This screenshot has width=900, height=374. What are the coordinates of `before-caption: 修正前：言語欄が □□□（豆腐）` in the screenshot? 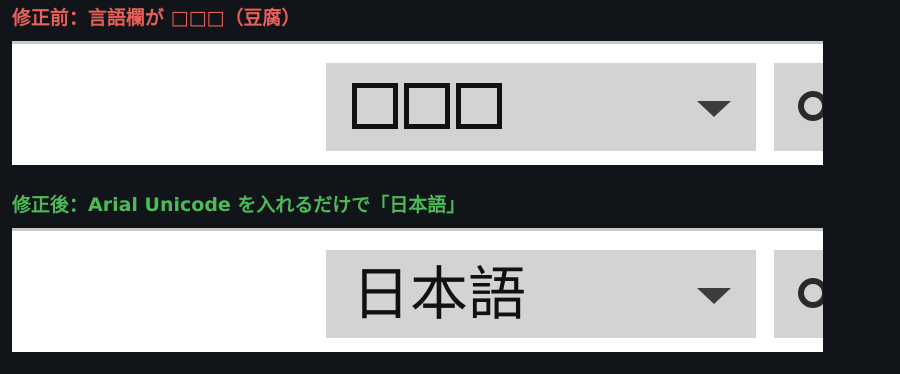 It's located at (156, 18).